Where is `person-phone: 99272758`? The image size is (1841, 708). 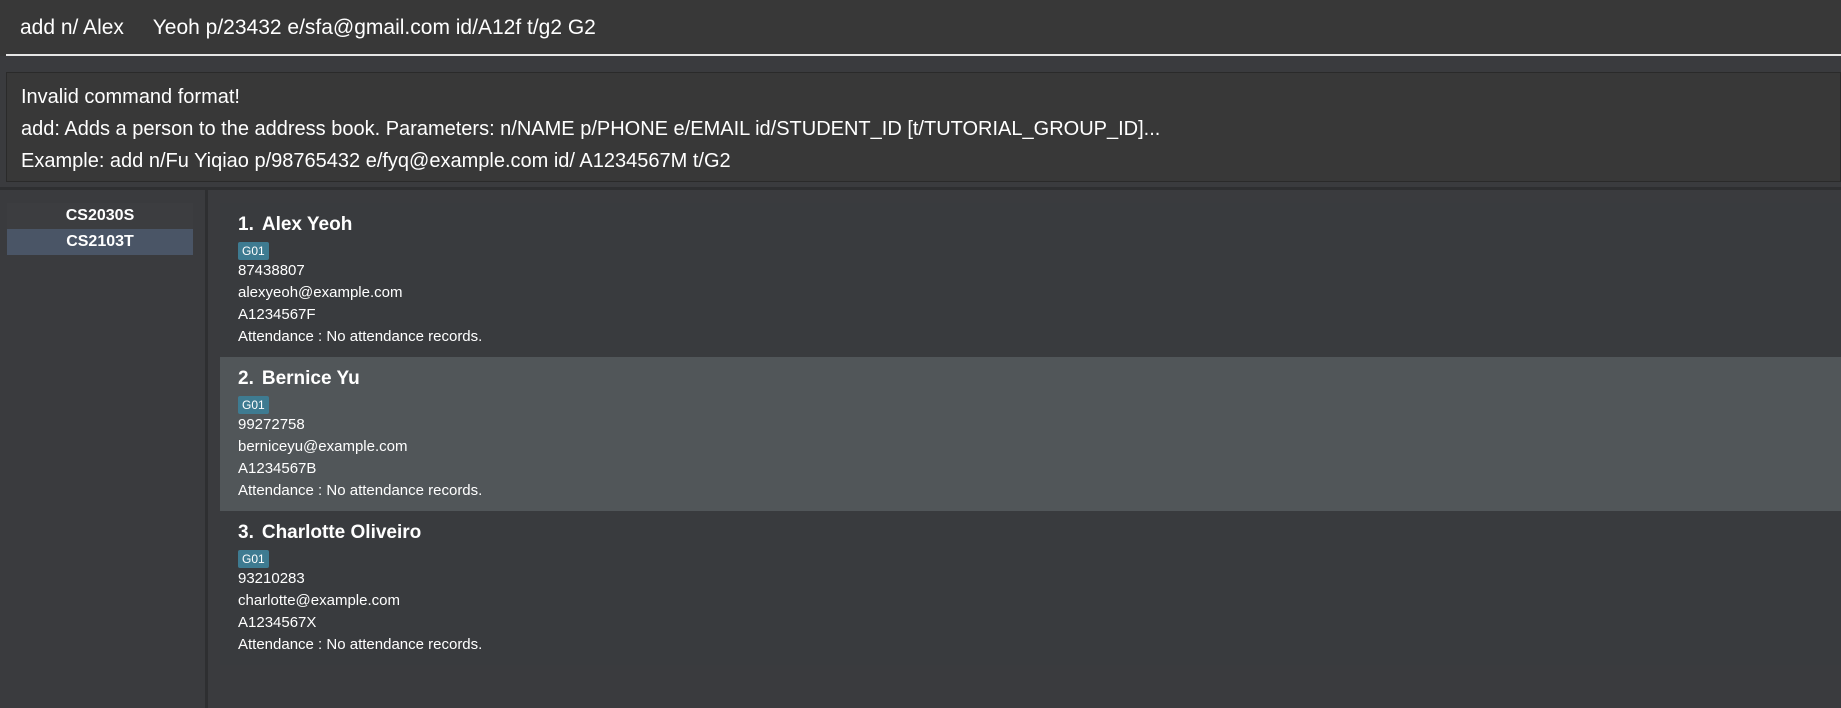 person-phone: 99272758 is located at coordinates (271, 424).